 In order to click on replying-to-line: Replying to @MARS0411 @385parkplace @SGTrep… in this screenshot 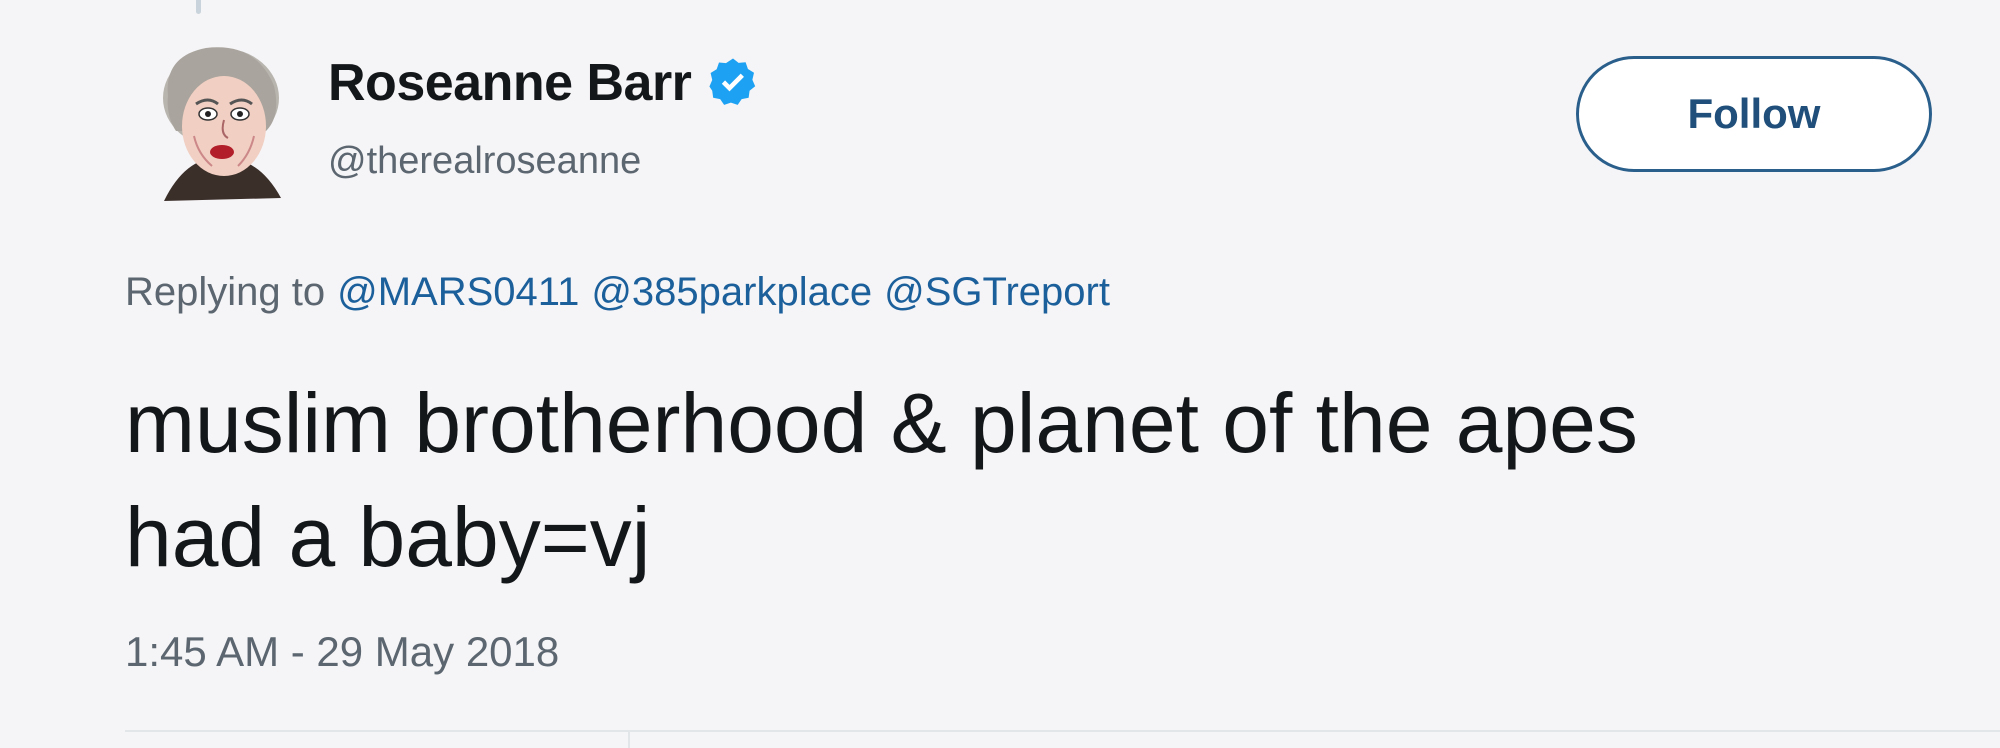, I will do `click(617, 292)`.